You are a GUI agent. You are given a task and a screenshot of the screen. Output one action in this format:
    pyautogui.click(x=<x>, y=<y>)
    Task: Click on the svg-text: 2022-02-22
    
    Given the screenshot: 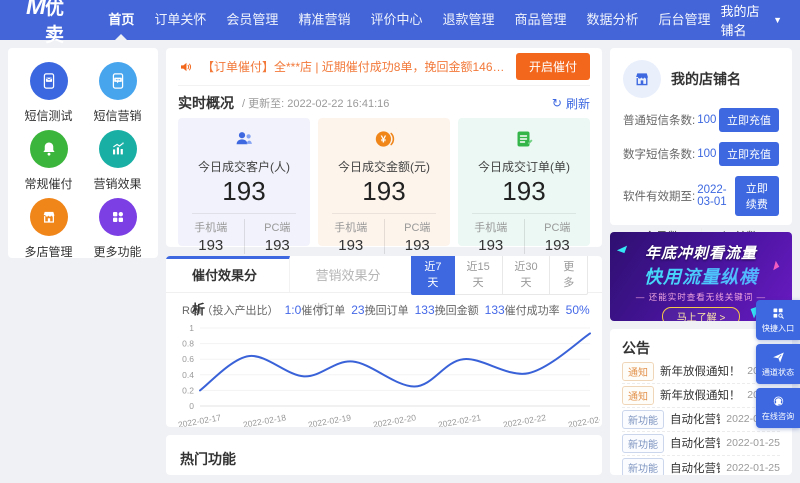 What is the action you would take?
    pyautogui.click(x=524, y=420)
    